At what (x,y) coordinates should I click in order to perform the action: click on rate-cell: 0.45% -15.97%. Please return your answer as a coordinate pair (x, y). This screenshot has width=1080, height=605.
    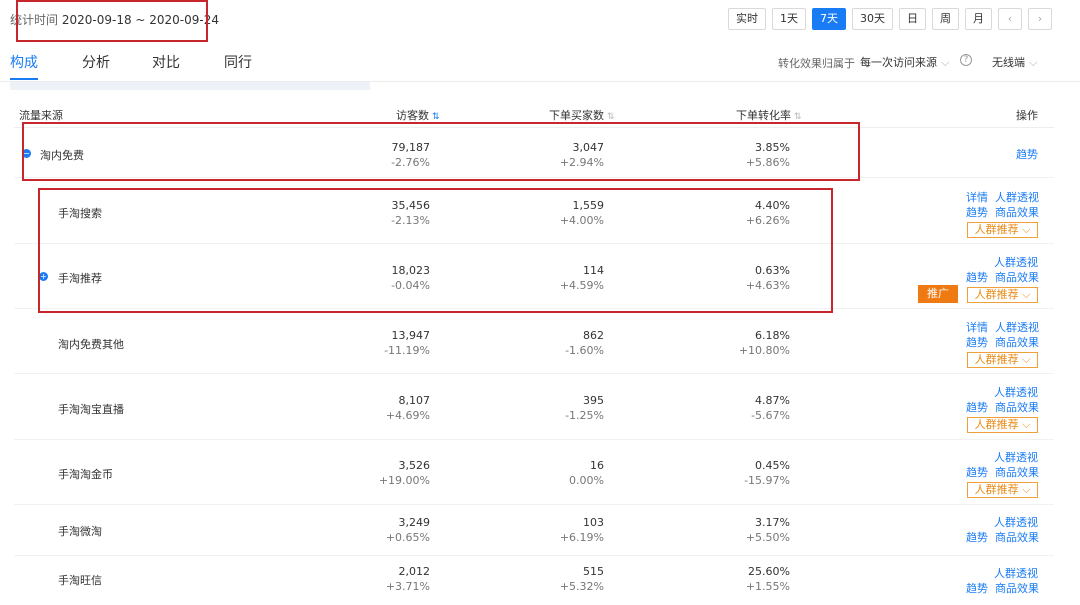
    Looking at the image, I should click on (767, 473).